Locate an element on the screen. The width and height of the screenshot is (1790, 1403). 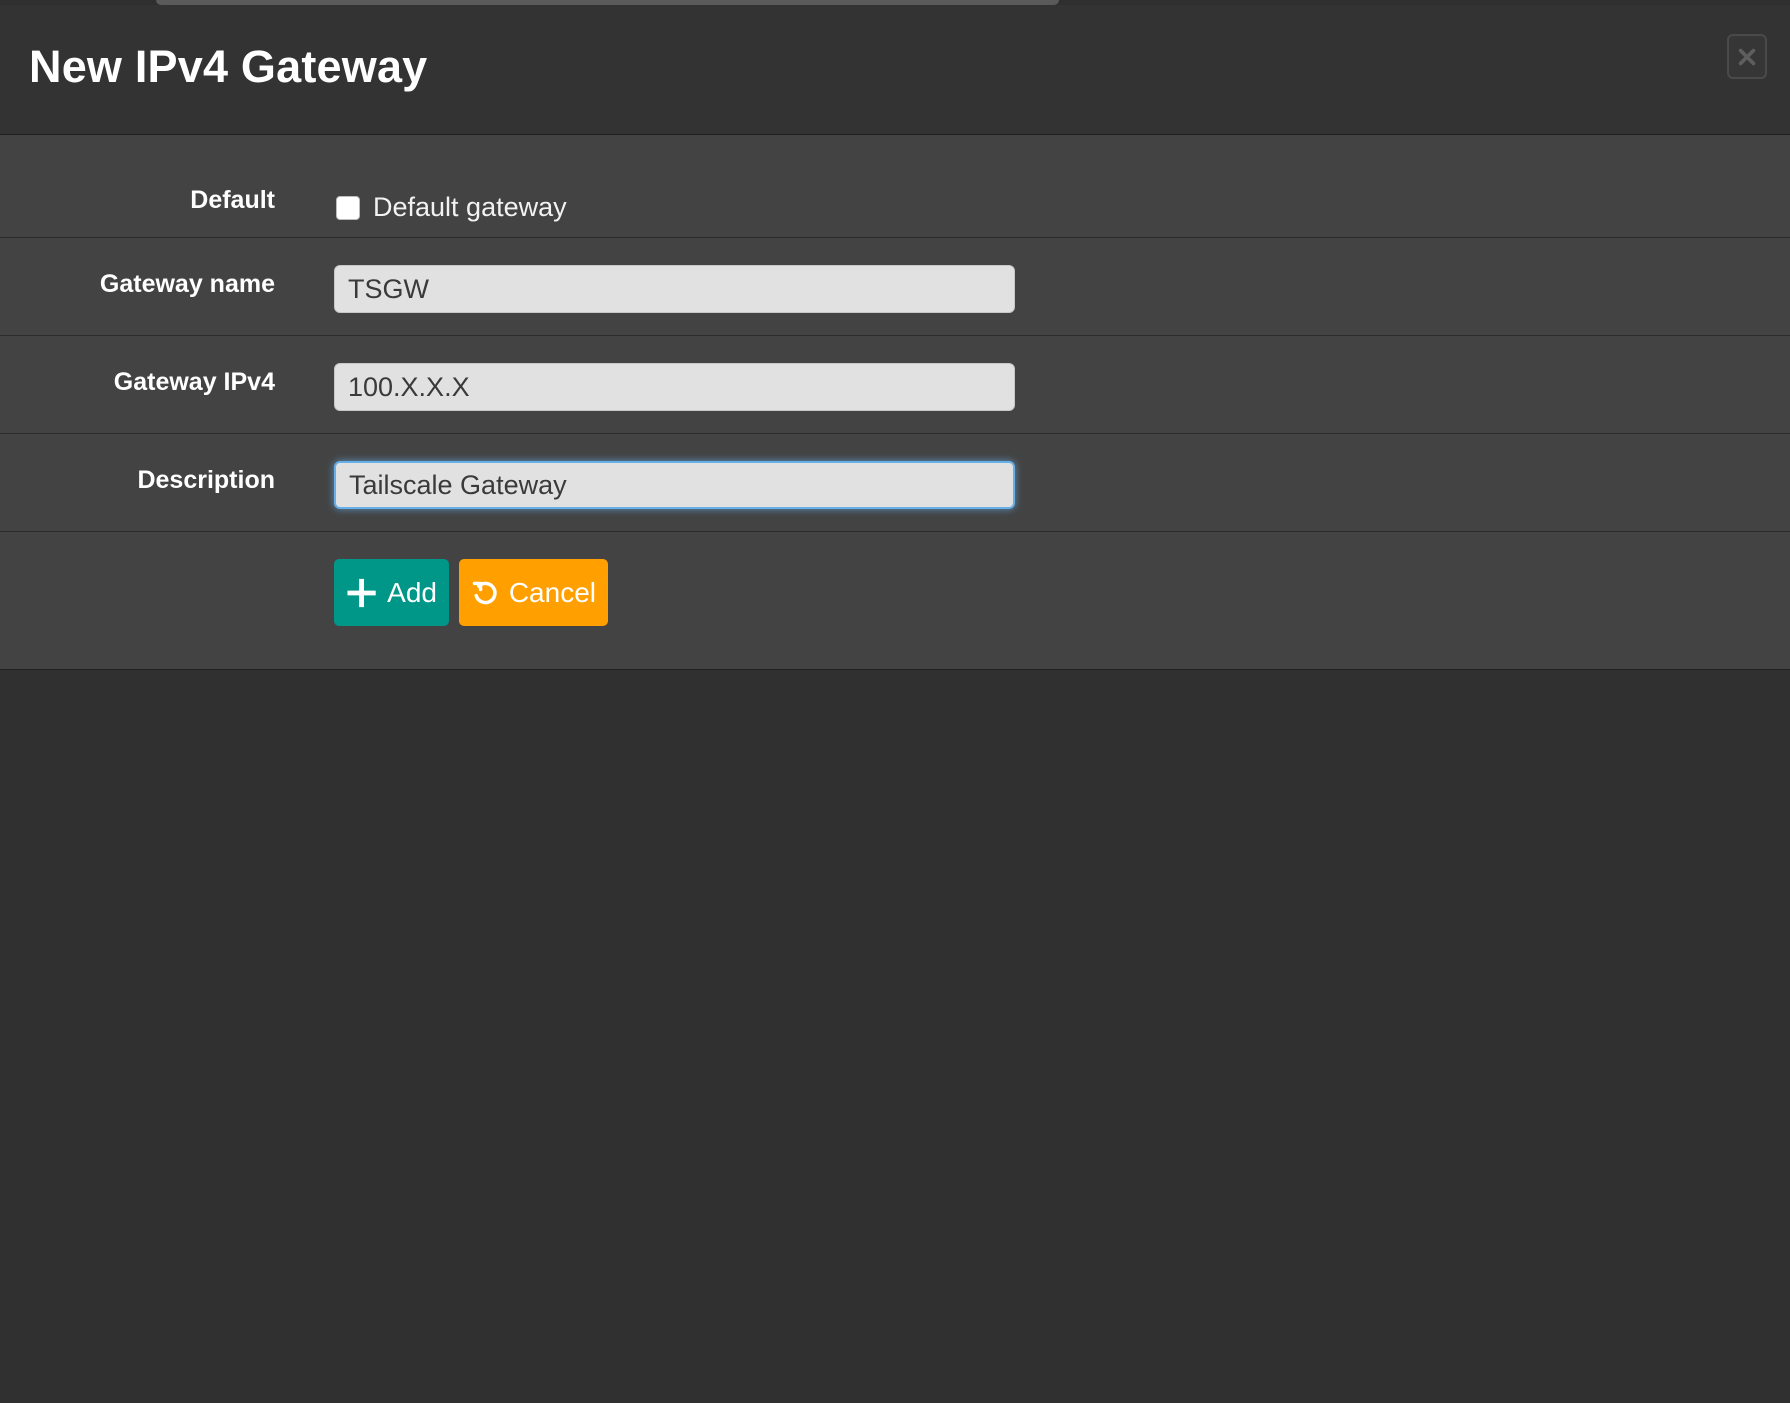
gateway-name-input is located at coordinates (674, 289).